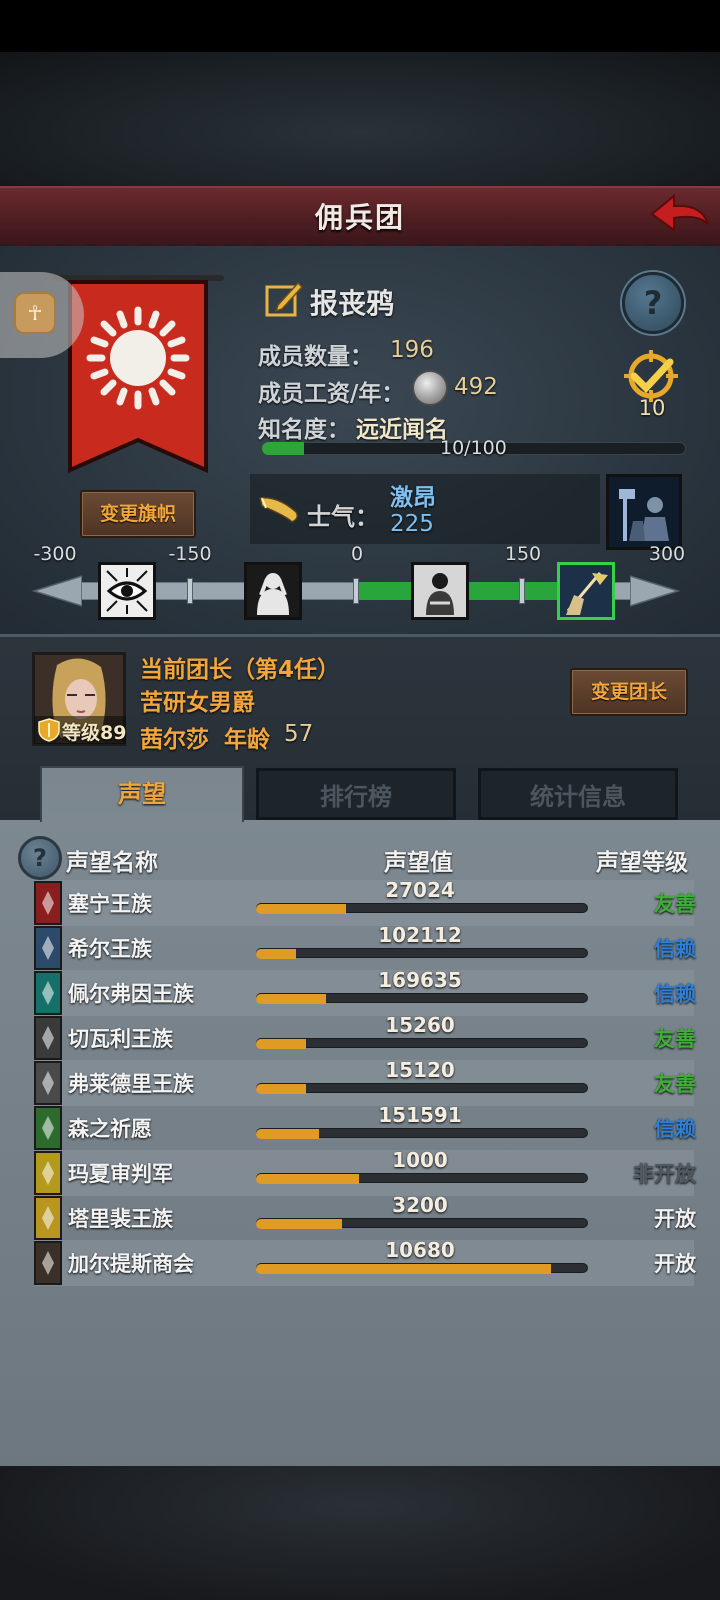 The width and height of the screenshot is (720, 1600). I want to click on reputation-value: 1000, so click(420, 1160).